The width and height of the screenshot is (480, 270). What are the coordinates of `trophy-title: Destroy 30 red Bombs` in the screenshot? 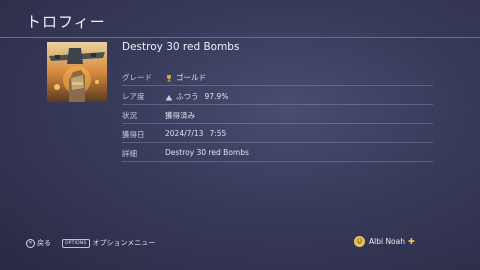 It's located at (181, 47).